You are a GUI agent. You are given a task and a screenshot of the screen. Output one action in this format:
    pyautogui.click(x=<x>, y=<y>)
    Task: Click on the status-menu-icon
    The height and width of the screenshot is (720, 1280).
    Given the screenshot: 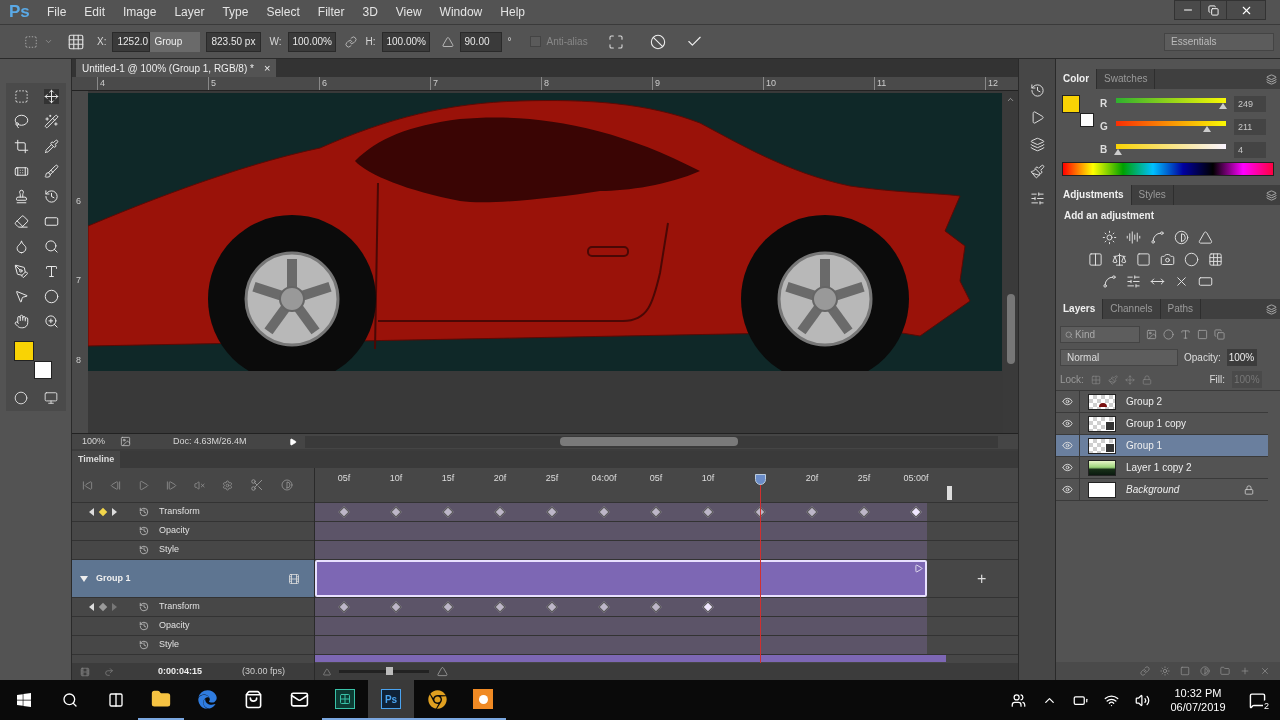 What is the action you would take?
    pyautogui.click(x=293, y=441)
    